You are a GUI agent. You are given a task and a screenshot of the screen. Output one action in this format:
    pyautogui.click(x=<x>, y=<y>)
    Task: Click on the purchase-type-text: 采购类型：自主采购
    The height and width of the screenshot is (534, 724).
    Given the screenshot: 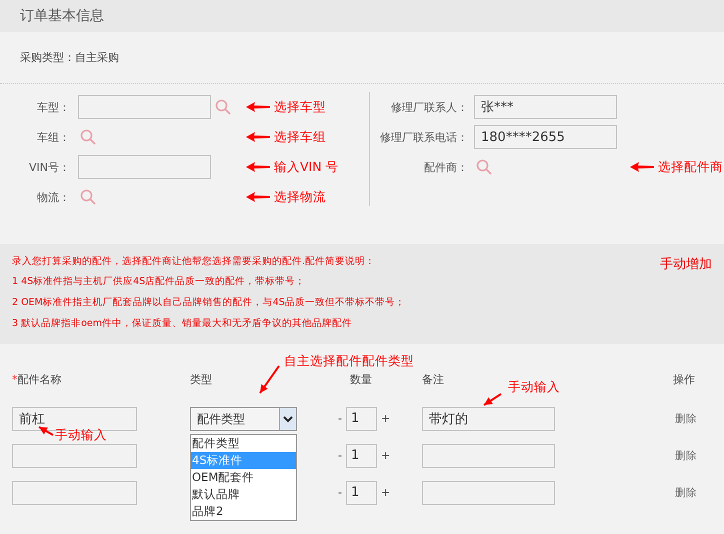 What is the action you would take?
    pyautogui.click(x=69, y=57)
    